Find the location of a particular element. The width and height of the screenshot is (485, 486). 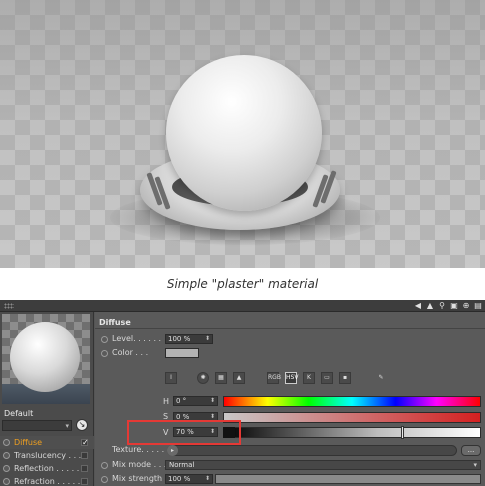

color-label: Color . . . is located at coordinates (130, 352).